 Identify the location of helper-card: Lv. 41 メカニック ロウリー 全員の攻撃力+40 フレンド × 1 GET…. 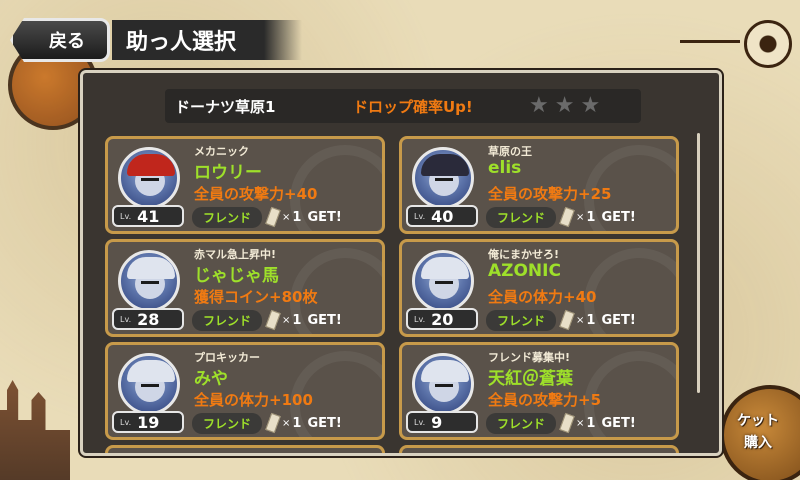
(245, 185).